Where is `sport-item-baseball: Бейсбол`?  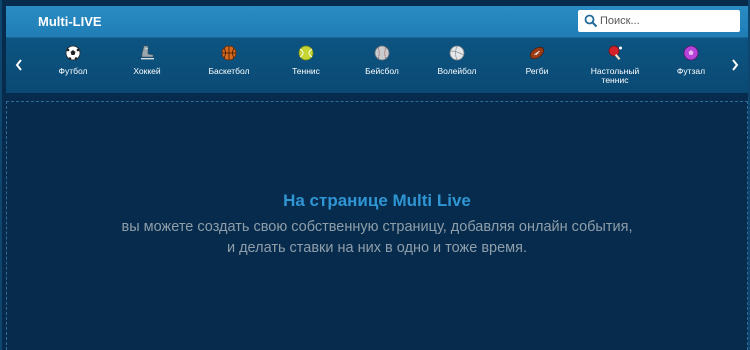
sport-item-baseball: Бейсбол is located at coordinates (382, 66).